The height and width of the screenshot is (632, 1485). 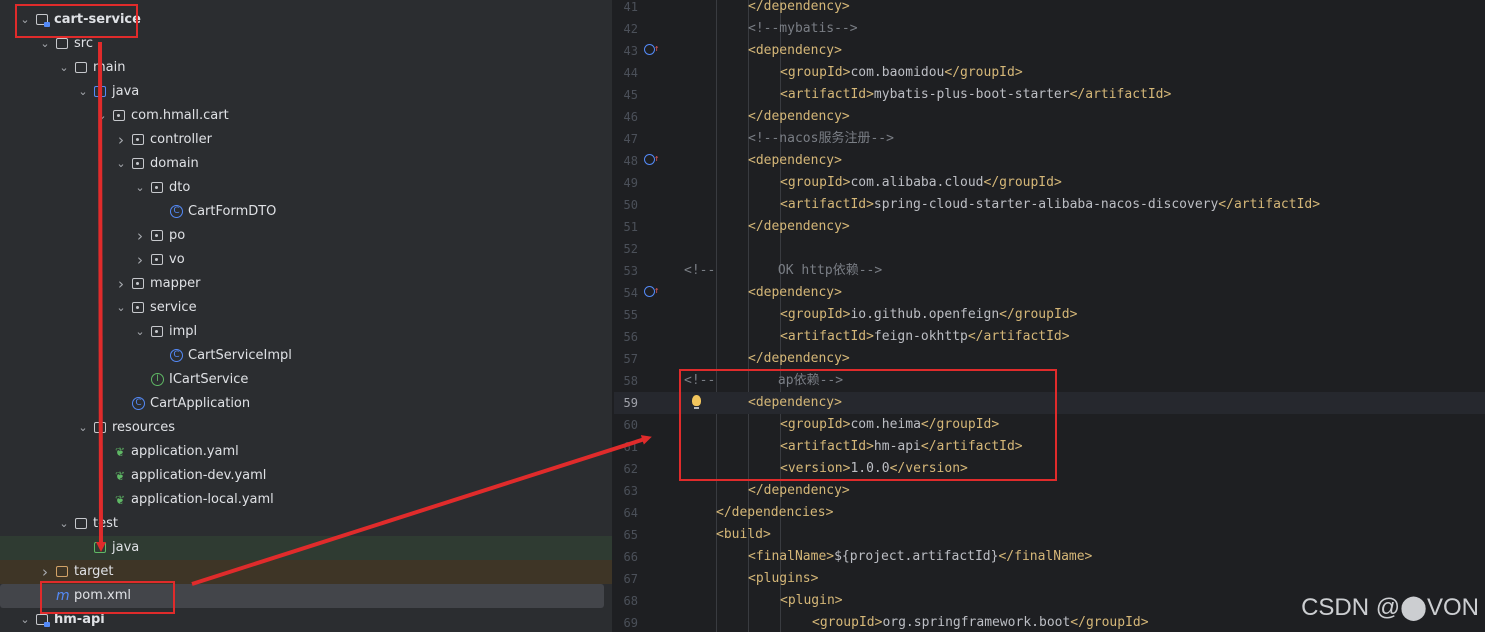 What do you see at coordinates (630, 425) in the screenshot?
I see `line-number: 60` at bounding box center [630, 425].